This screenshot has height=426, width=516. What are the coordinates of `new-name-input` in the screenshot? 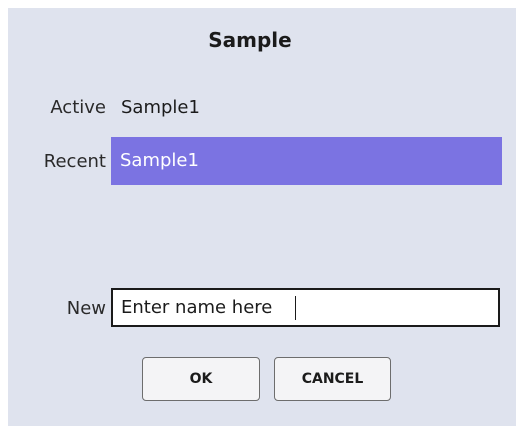 It's located at (305, 307).